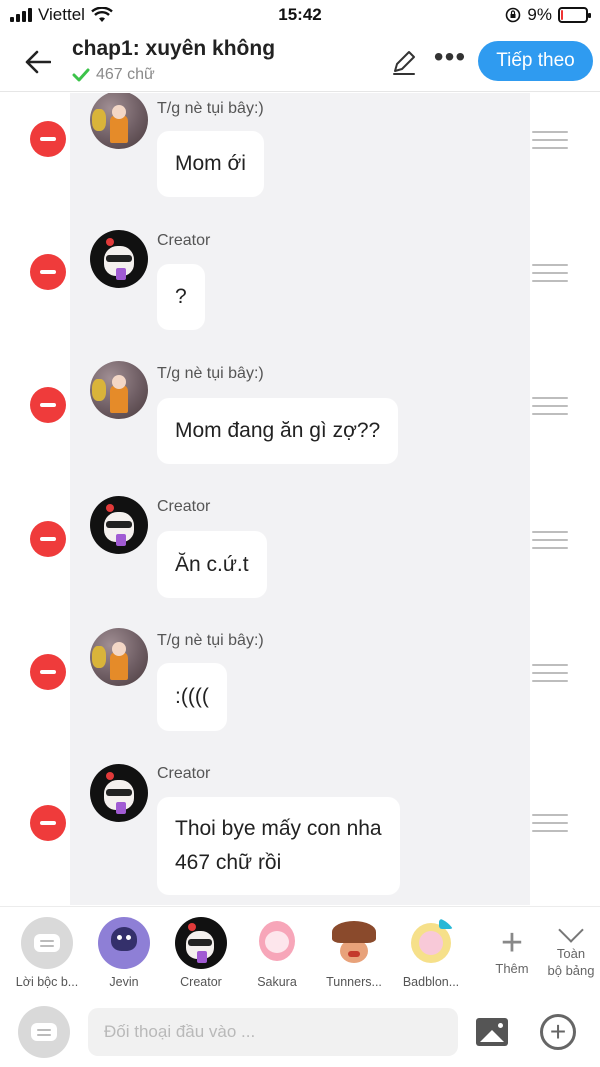 This screenshot has width=600, height=1067. What do you see at coordinates (300, 145) in the screenshot?
I see `message-row: T/g nè tụi bây:) Mom ới` at bounding box center [300, 145].